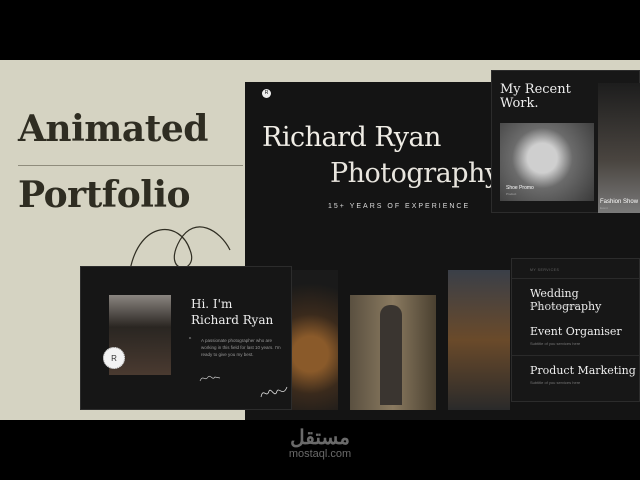 This screenshot has width=640, height=480. Describe the element at coordinates (274, 392) in the screenshot. I see `scribble-icon` at that location.